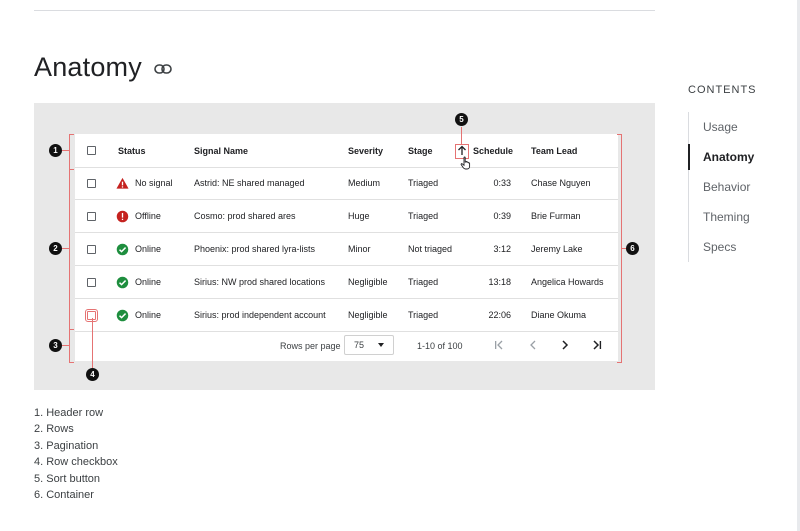 The image size is (800, 531). What do you see at coordinates (260, 315) in the screenshot?
I see `signal-name: Sirius: prod independent account` at bounding box center [260, 315].